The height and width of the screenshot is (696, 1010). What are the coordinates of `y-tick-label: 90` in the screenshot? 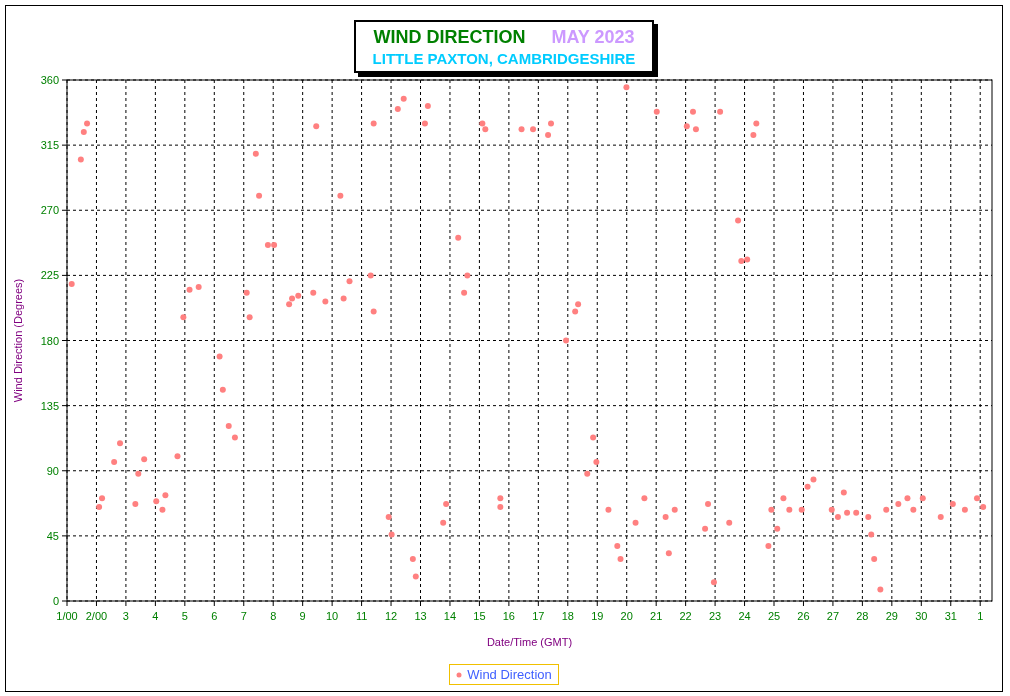 It's located at (52, 470).